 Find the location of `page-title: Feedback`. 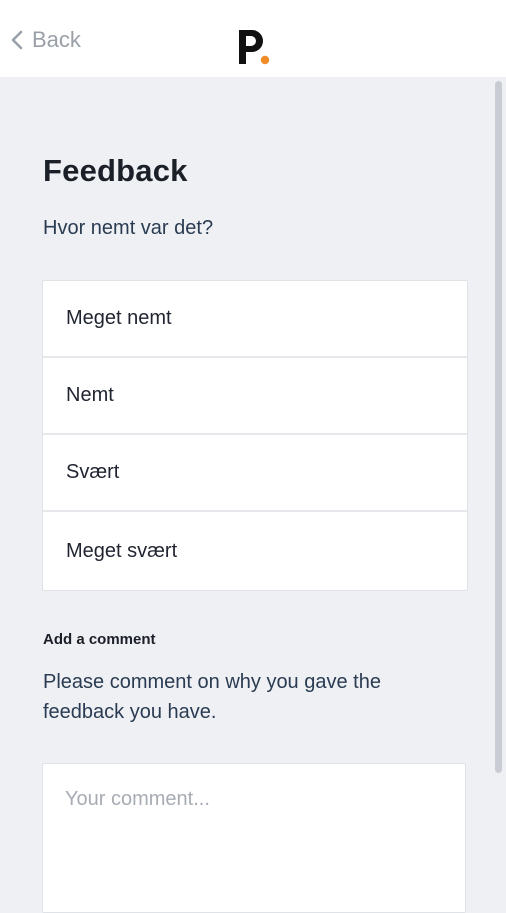

page-title: Feedback is located at coordinates (115, 170).